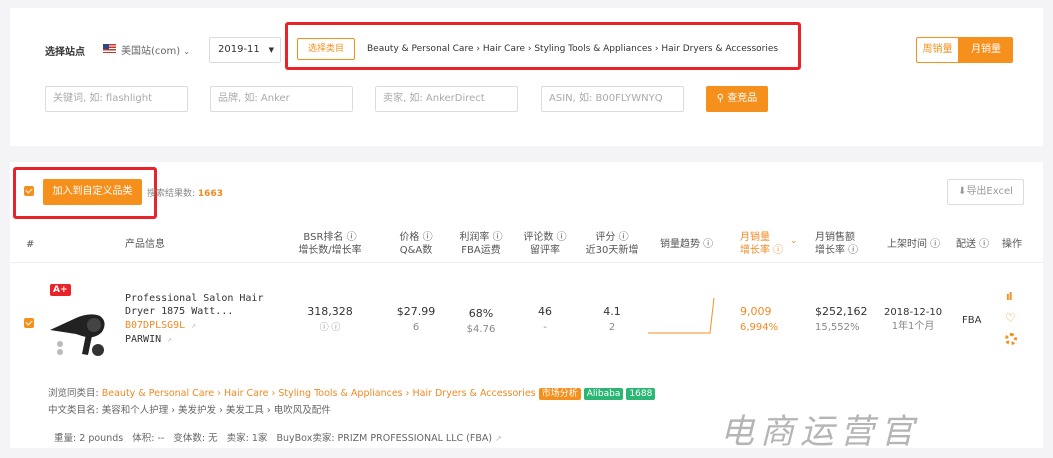 The image size is (1053, 458). I want to click on revenue-cell: $252,162 15,552%, so click(841, 319).